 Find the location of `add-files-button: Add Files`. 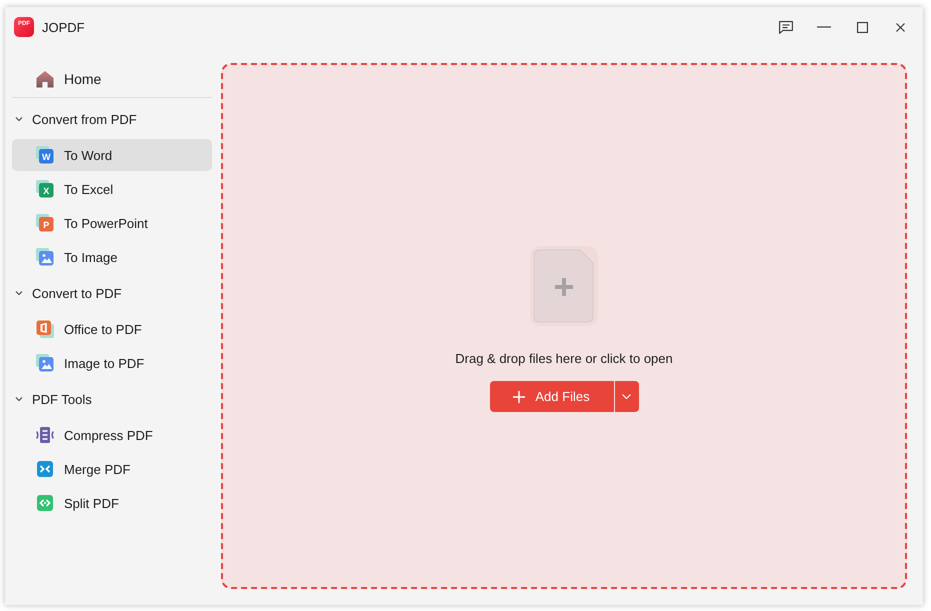

add-files-button: Add Files is located at coordinates (552, 396).